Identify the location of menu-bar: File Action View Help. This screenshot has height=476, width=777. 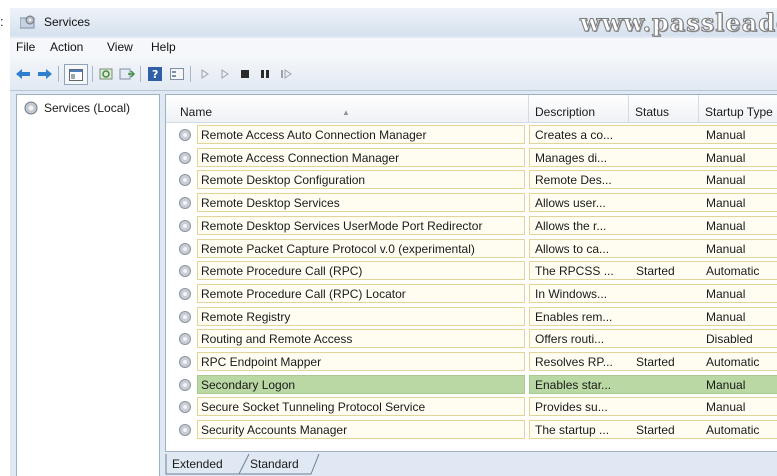
(393, 48).